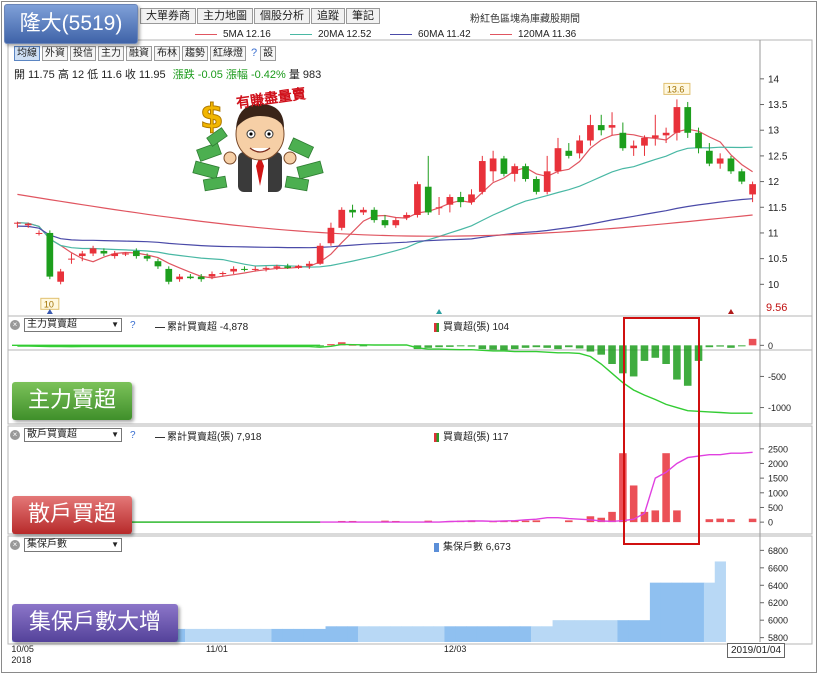 This screenshot has width=820, height=676. Describe the element at coordinates (217, 649) in the screenshot. I see `x-tick-label: 11/01` at that location.